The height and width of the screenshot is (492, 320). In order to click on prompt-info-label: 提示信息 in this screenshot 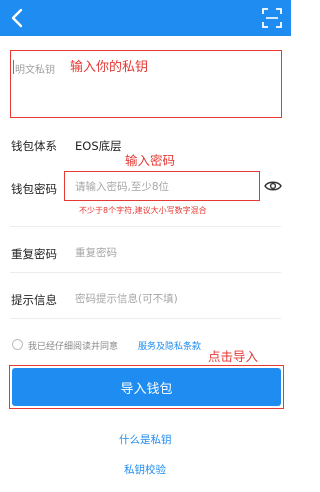, I will do `click(34, 300)`.